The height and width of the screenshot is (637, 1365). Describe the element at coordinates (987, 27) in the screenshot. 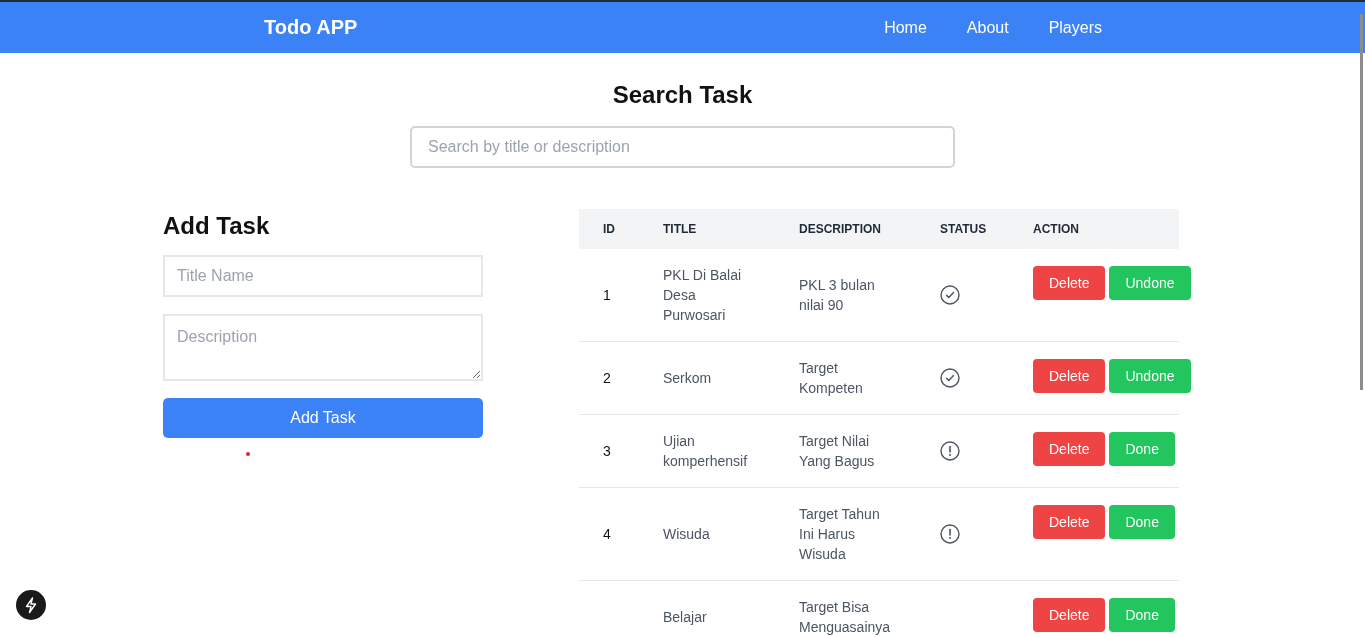

I see `nav-link: About` at that location.